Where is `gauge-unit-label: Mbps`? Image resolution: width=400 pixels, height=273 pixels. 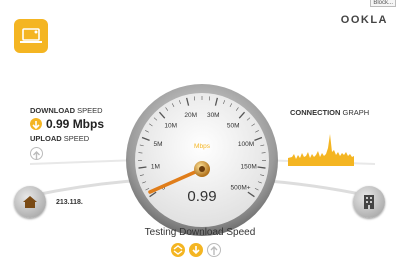
gauge-unit-label: Mbps is located at coordinates (202, 146).